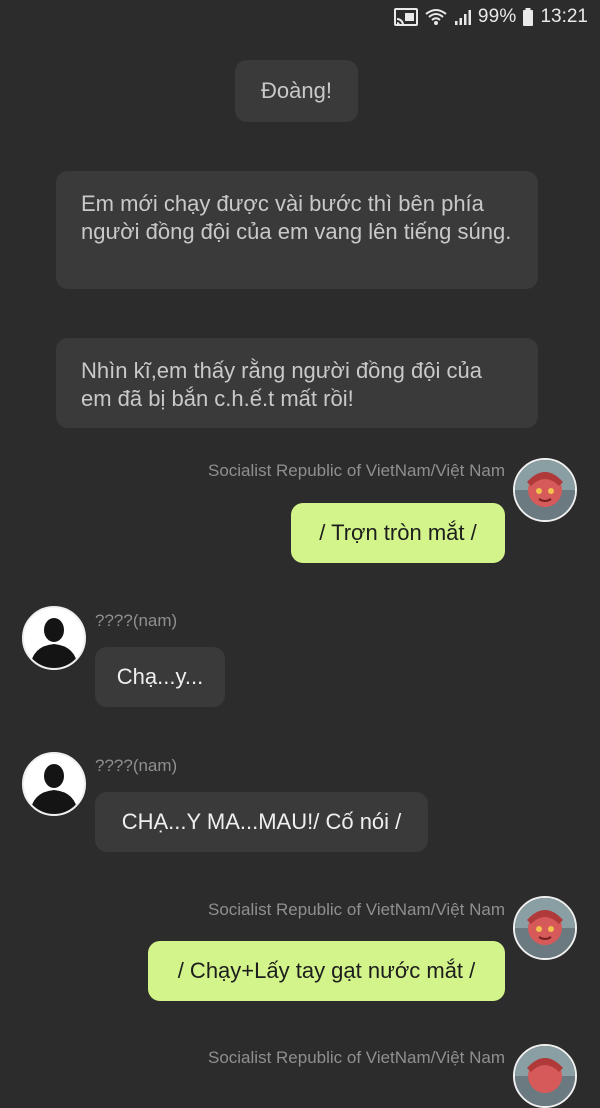 The image size is (600, 1108). I want to click on battery-percent: 99%, so click(497, 16).